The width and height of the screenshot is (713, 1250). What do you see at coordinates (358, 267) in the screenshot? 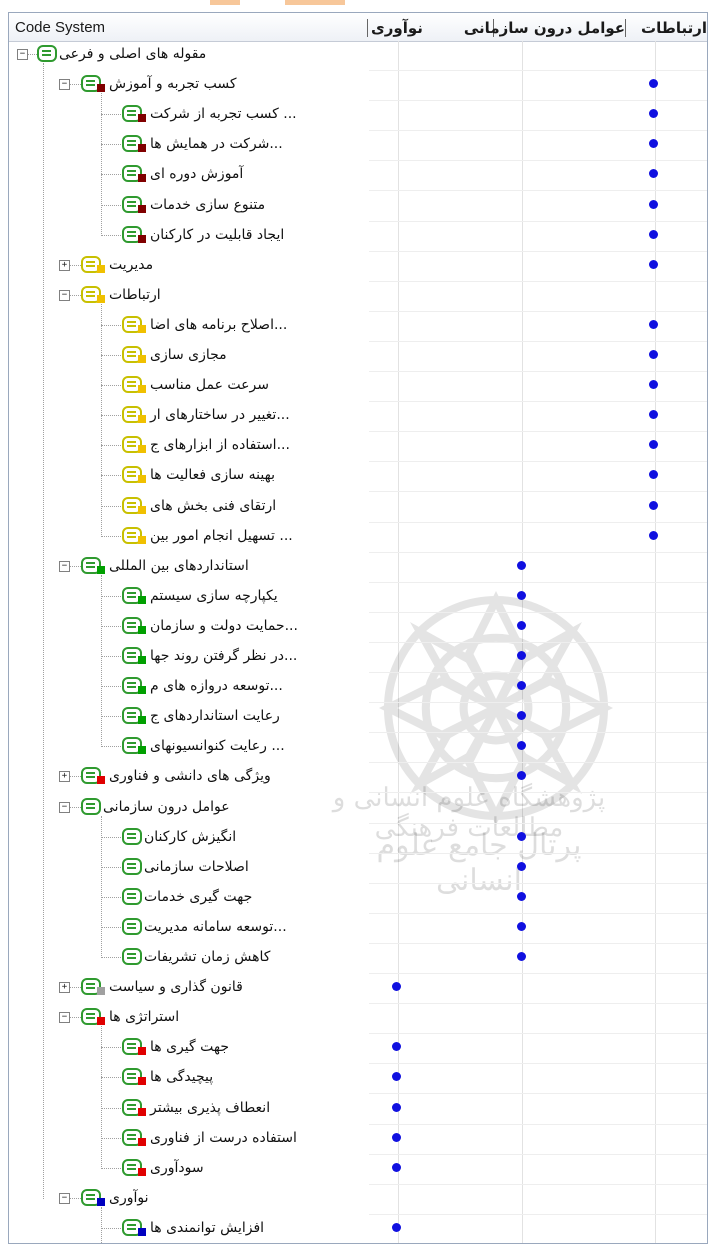
I see `tree-category-row: + مدیریت` at bounding box center [358, 267].